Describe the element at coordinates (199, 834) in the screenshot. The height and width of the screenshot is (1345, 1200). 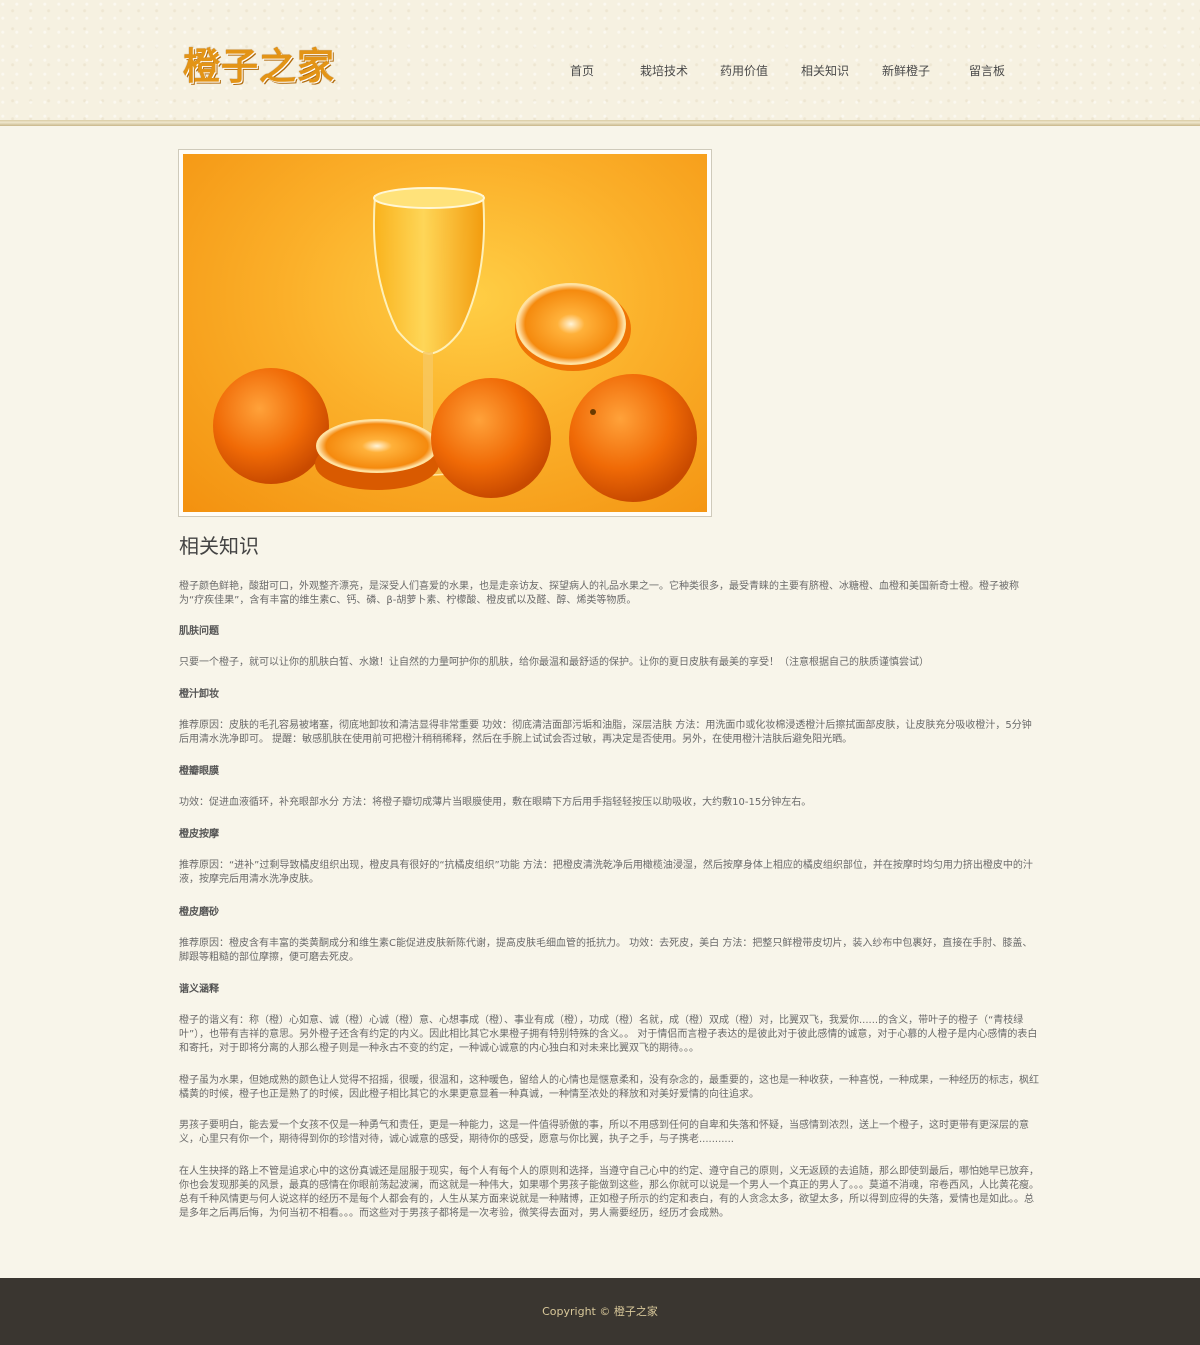
I see `heading-peel-massage: 橙皮按摩` at that location.